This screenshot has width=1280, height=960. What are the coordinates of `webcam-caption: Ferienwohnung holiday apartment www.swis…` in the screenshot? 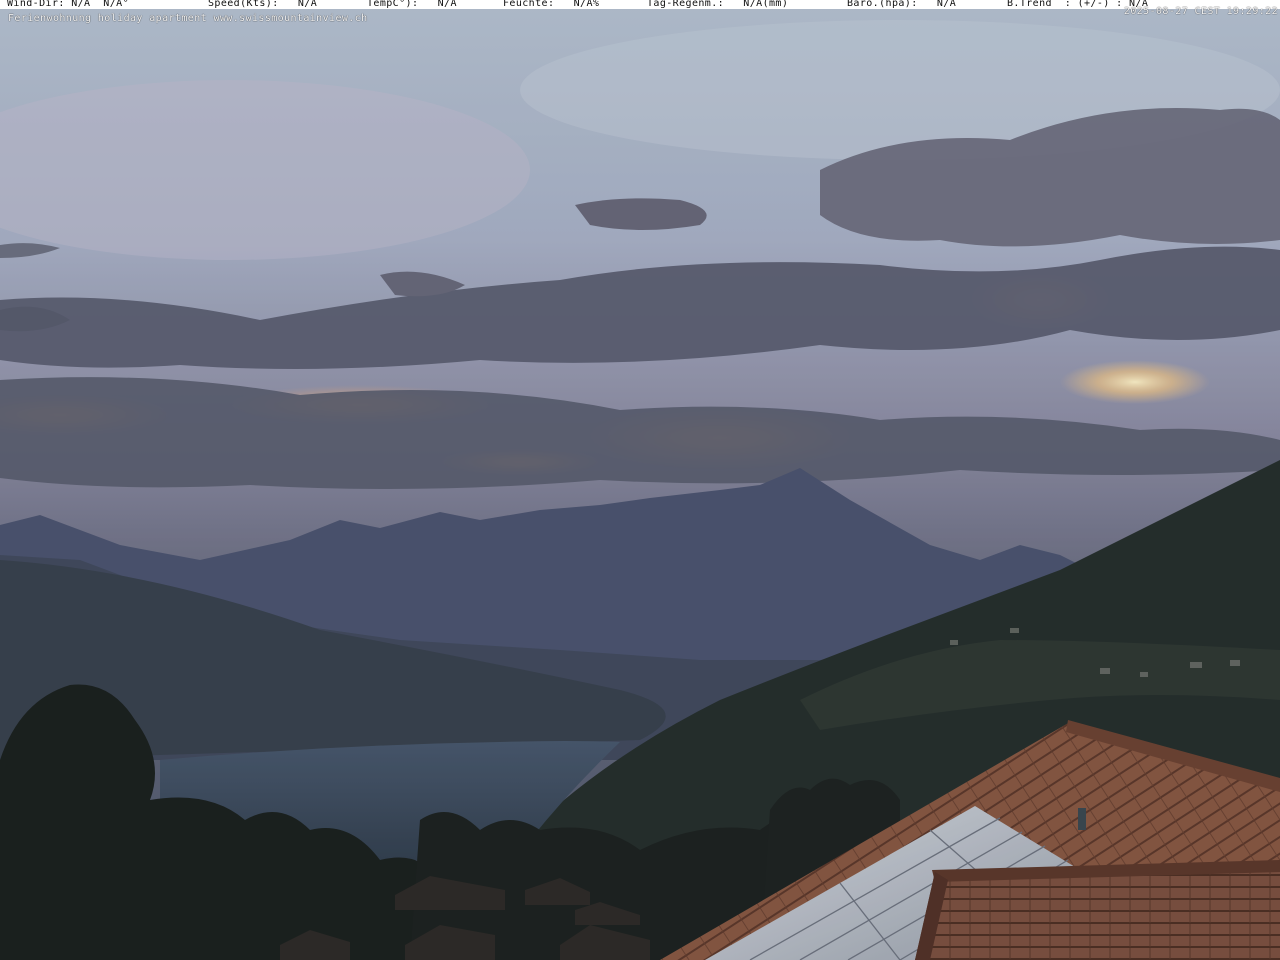 It's located at (188, 18).